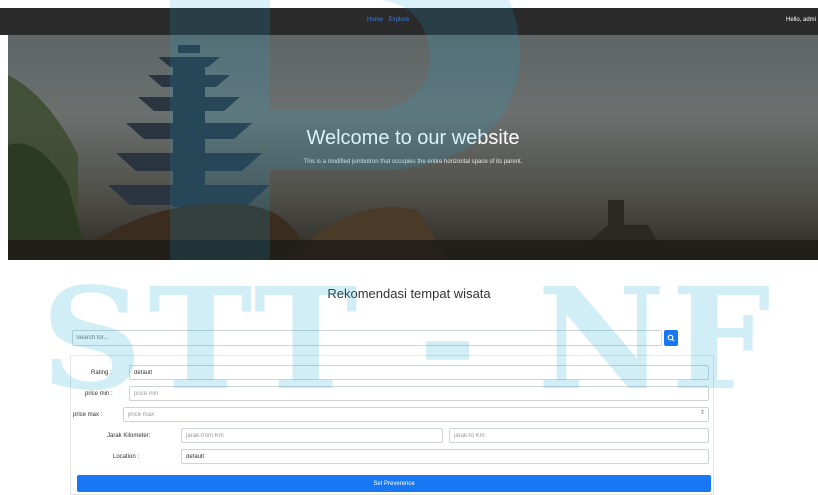 This screenshot has width=818, height=495. What do you see at coordinates (419, 393) in the screenshot?
I see `price-min-field` at bounding box center [419, 393].